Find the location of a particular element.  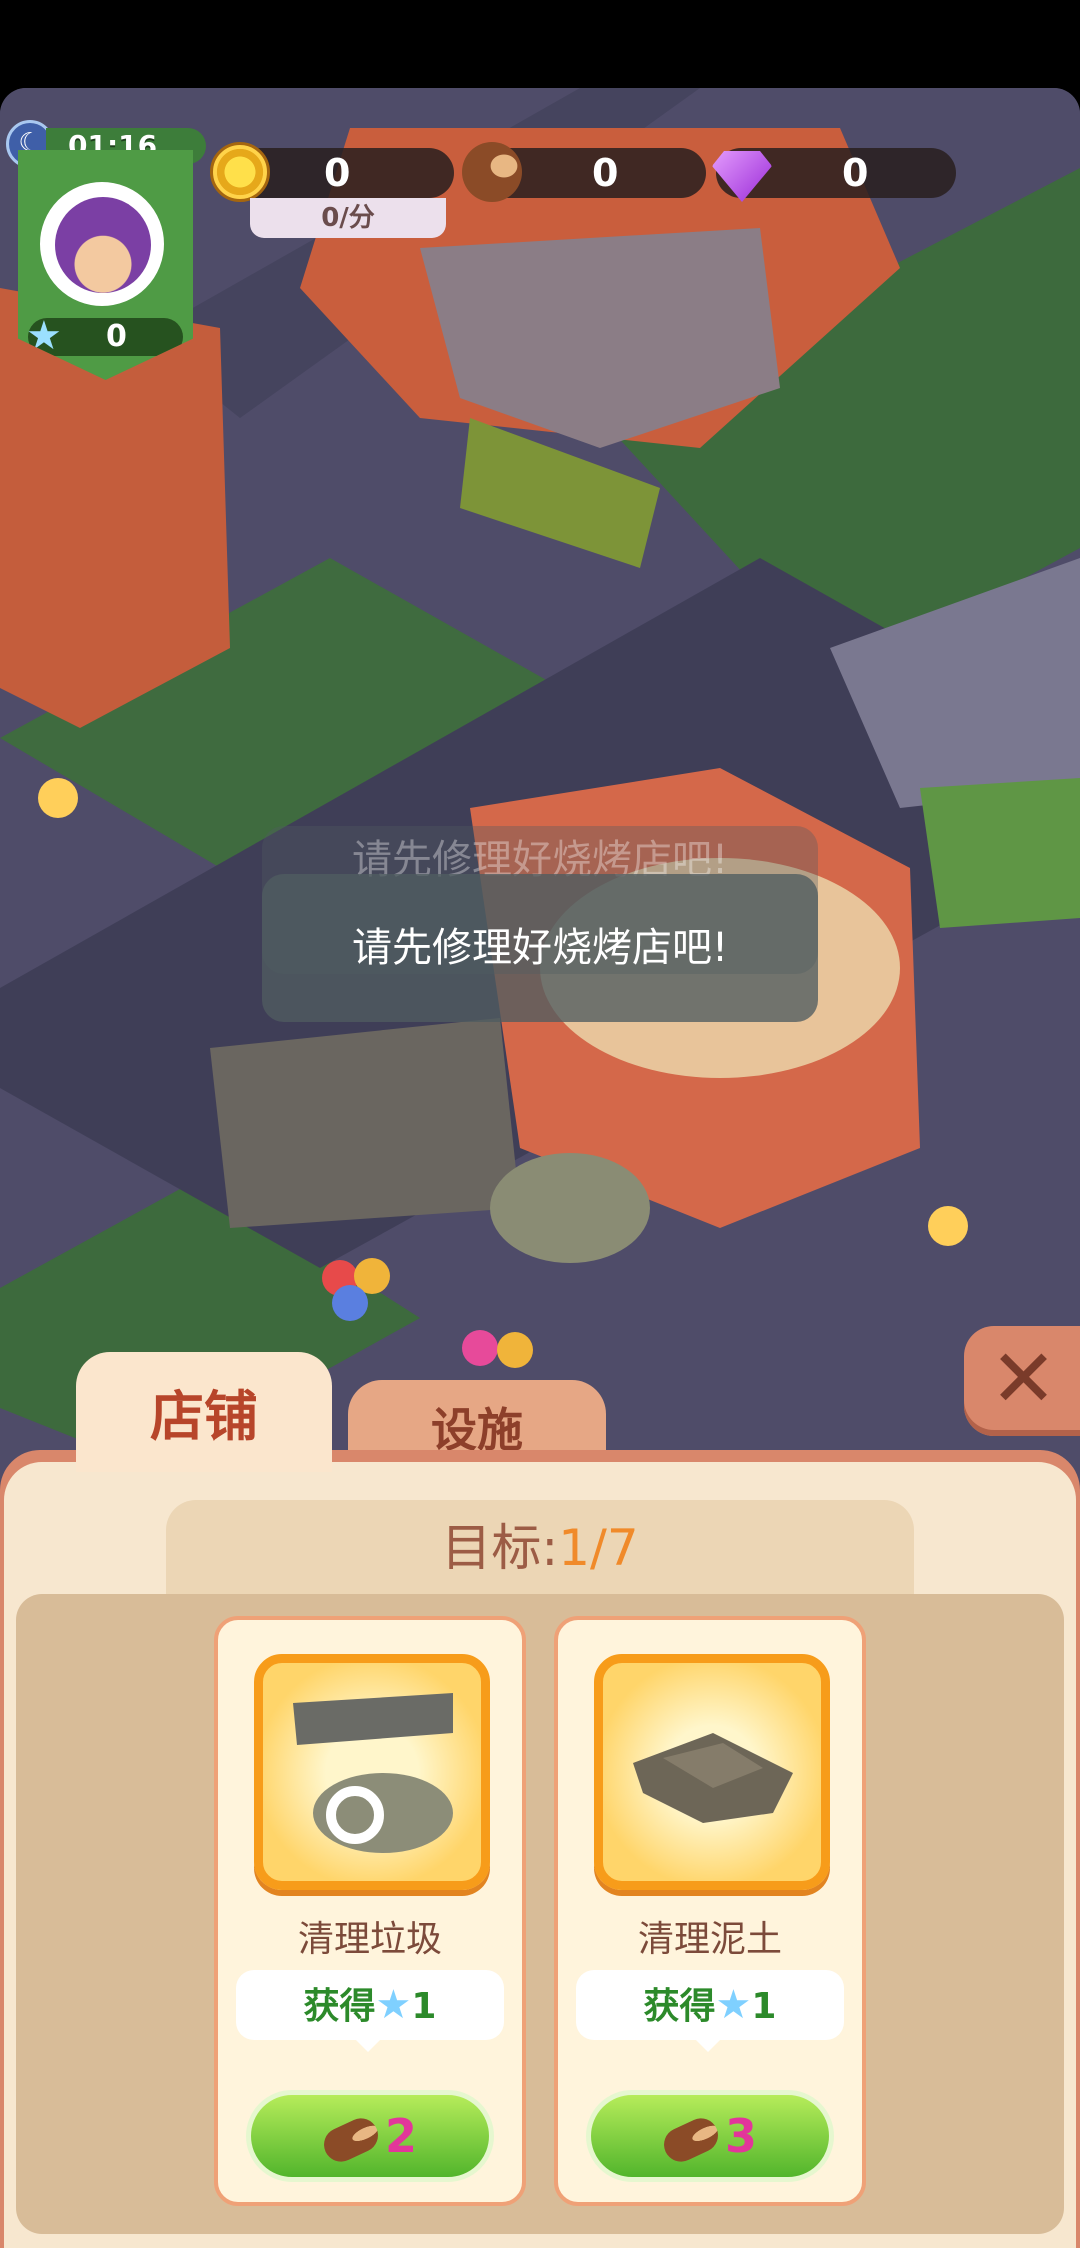

goal-label: 目标: is located at coordinates (500, 1548).